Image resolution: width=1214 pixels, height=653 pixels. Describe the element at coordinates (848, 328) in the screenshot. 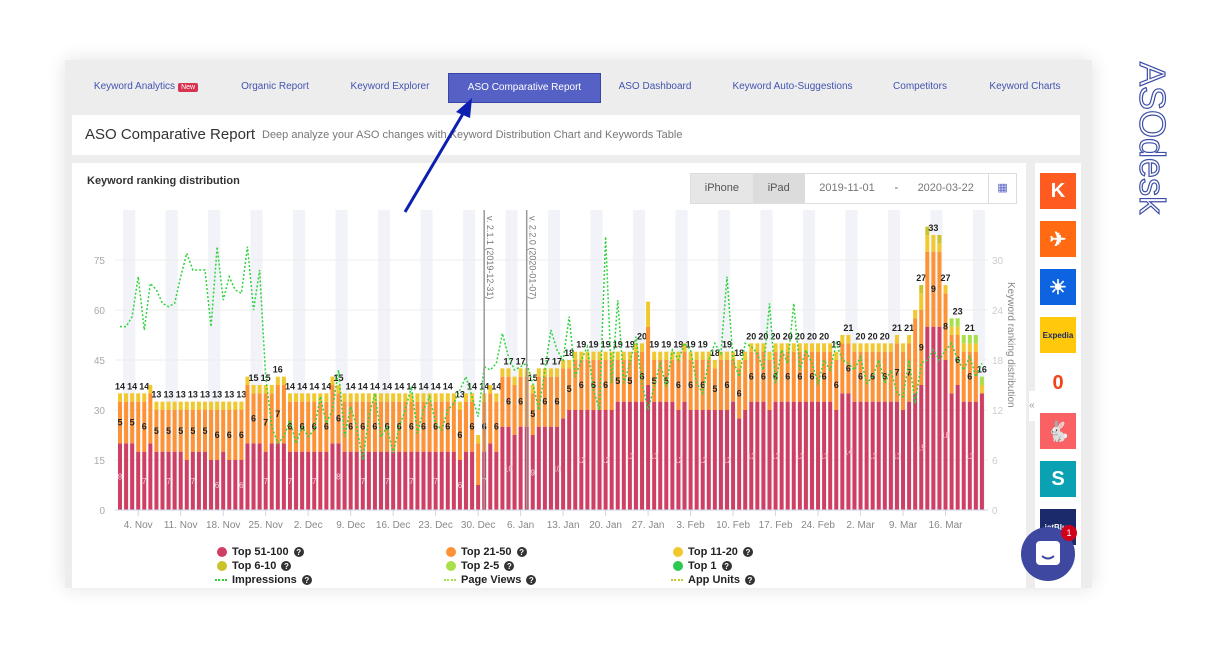

I see `total-label: 21` at that location.